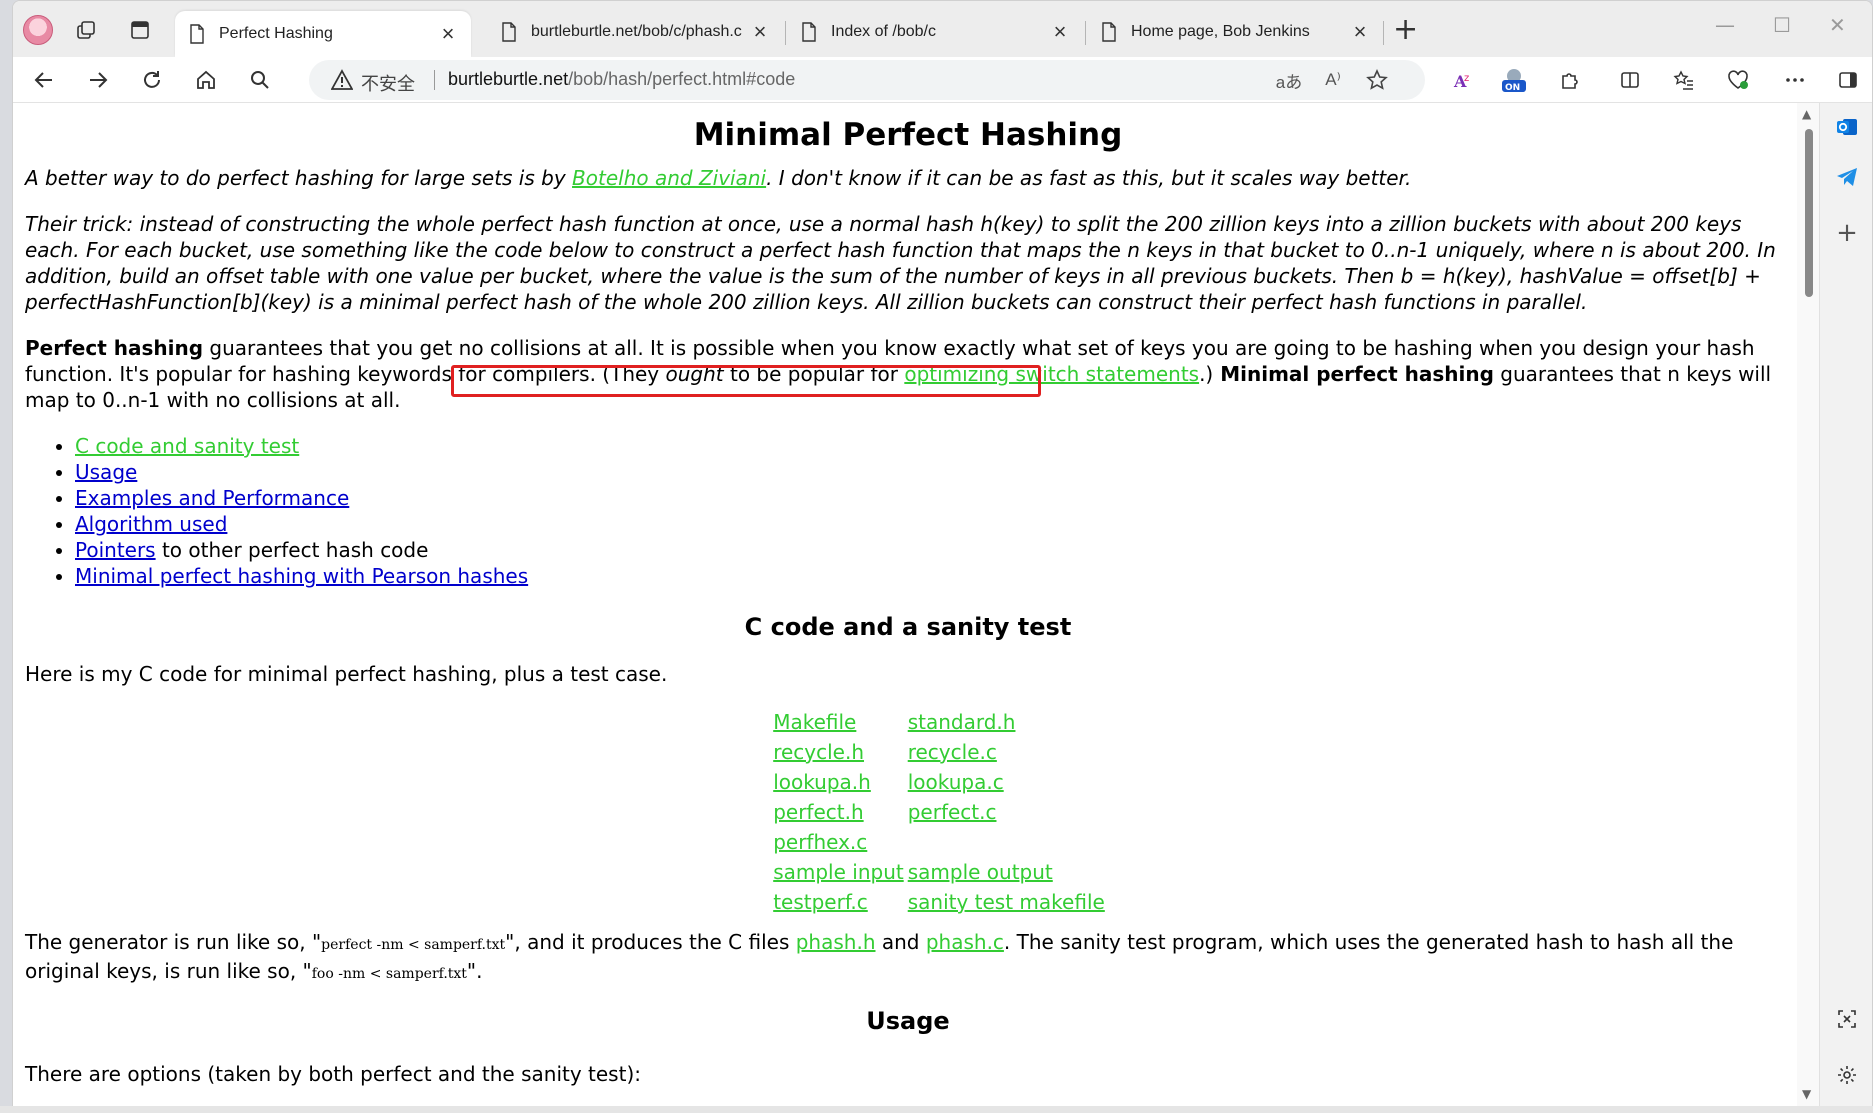 This screenshot has height=1113, width=1873. What do you see at coordinates (635, 32) in the screenshot?
I see `tab-phash-c: burtleburtle.net/bob/c/phash.c ×` at bounding box center [635, 32].